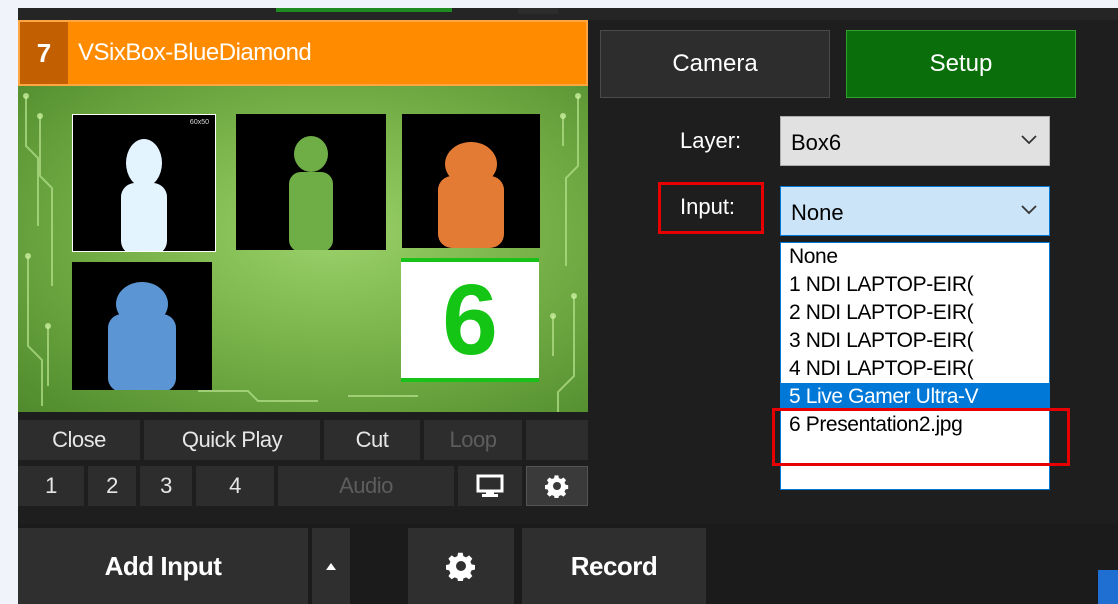  Describe the element at coordinates (538, 11) in the screenshot. I see `top-strip-tab` at that location.